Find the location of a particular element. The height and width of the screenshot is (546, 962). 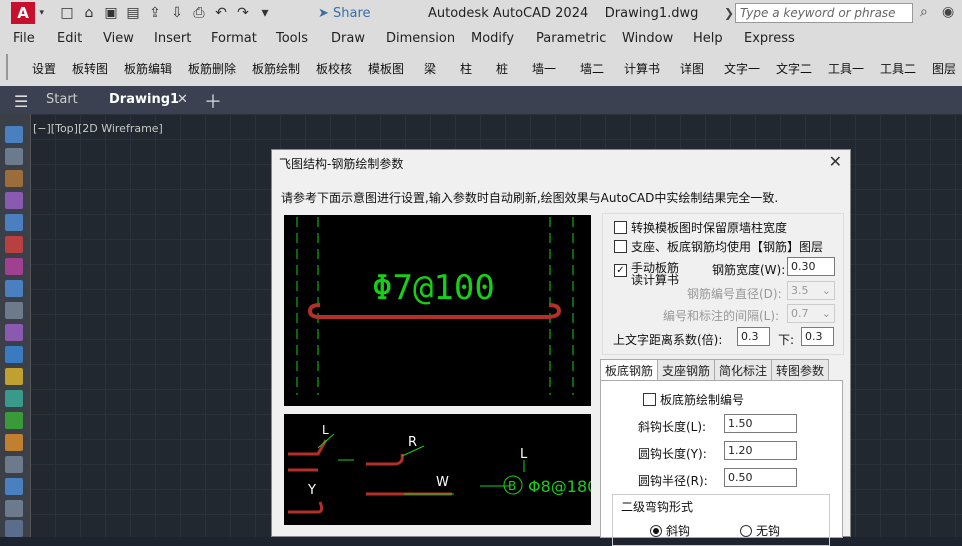

round-hook-radius-label: 圆钩半径(R): is located at coordinates (673, 481).